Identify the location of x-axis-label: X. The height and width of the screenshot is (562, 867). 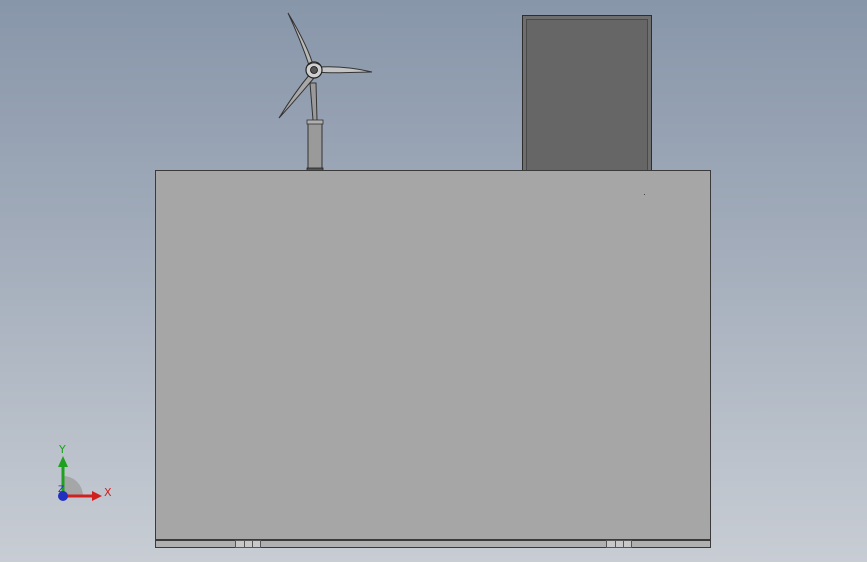
(108, 492).